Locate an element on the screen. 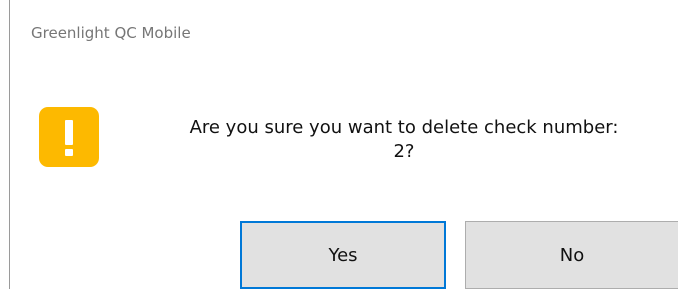 The width and height of the screenshot is (678, 289). yes-button-label: Yes is located at coordinates (343, 255).